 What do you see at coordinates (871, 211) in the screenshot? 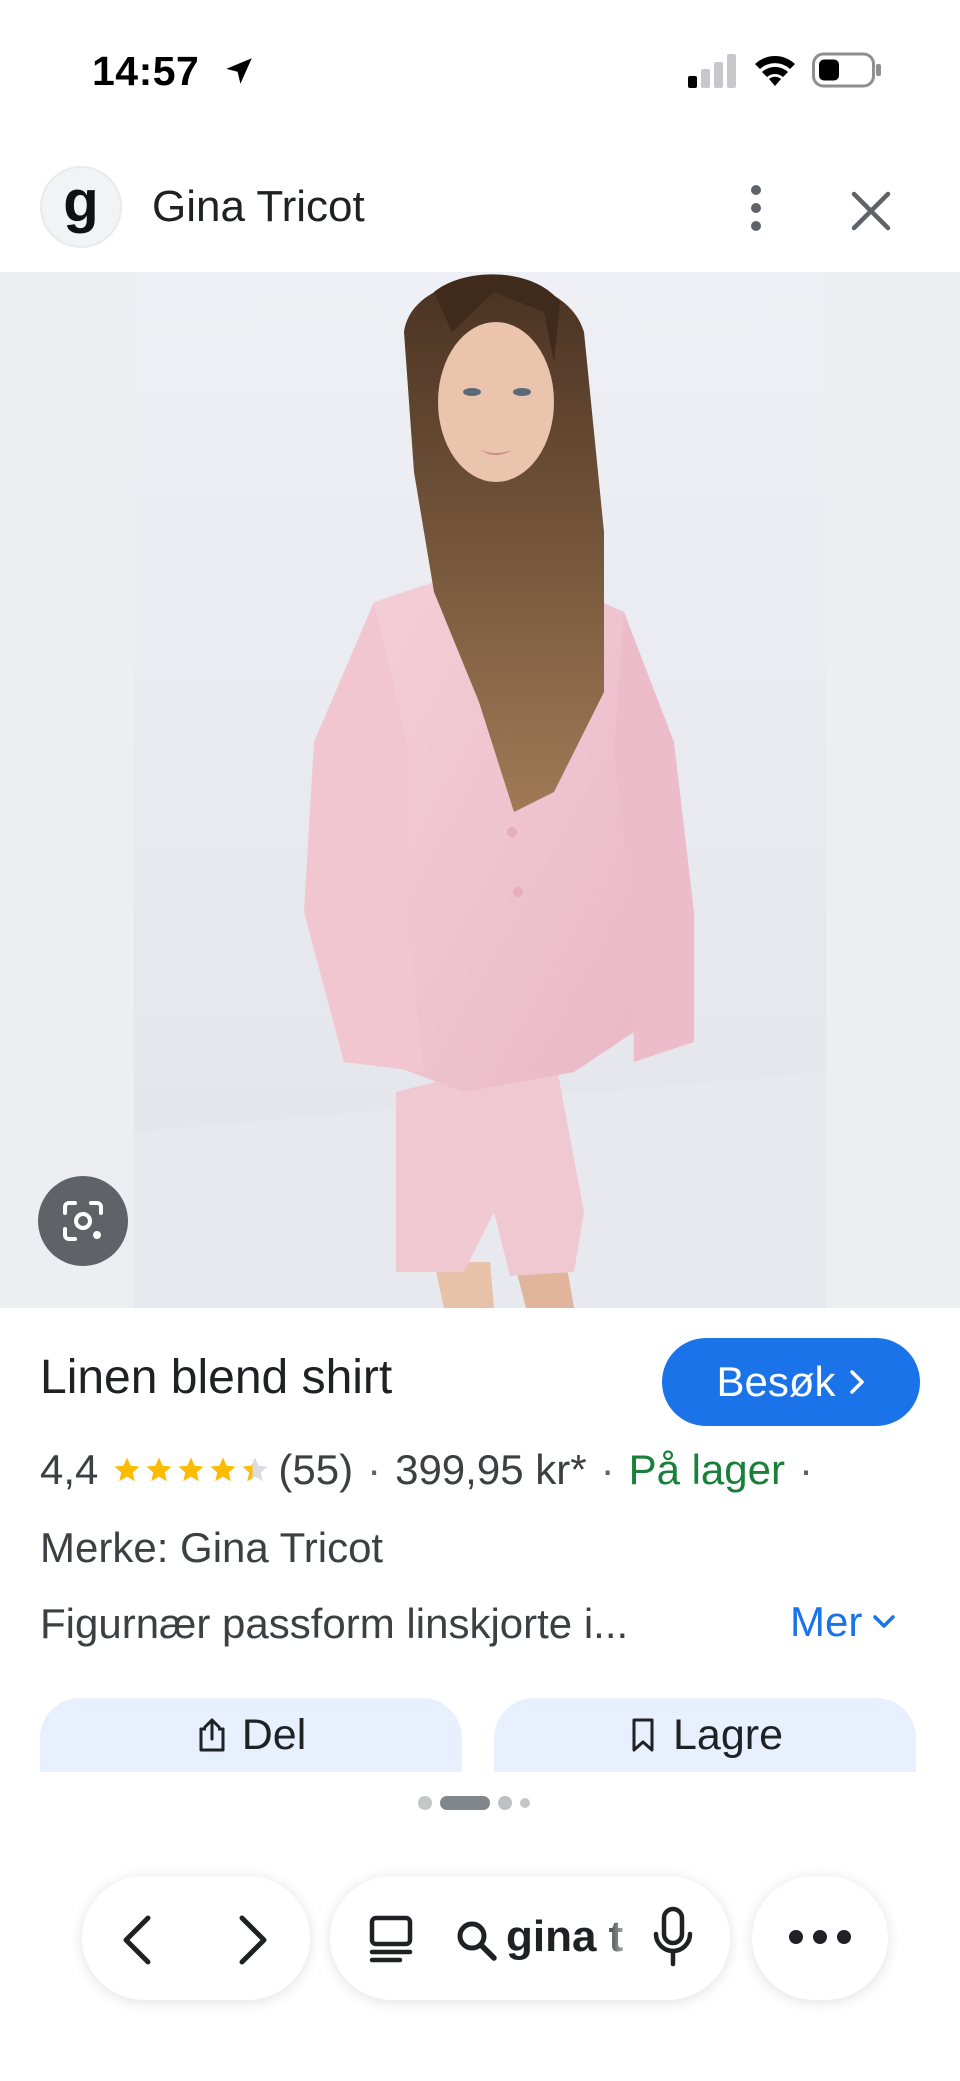
I see `close-icon` at bounding box center [871, 211].